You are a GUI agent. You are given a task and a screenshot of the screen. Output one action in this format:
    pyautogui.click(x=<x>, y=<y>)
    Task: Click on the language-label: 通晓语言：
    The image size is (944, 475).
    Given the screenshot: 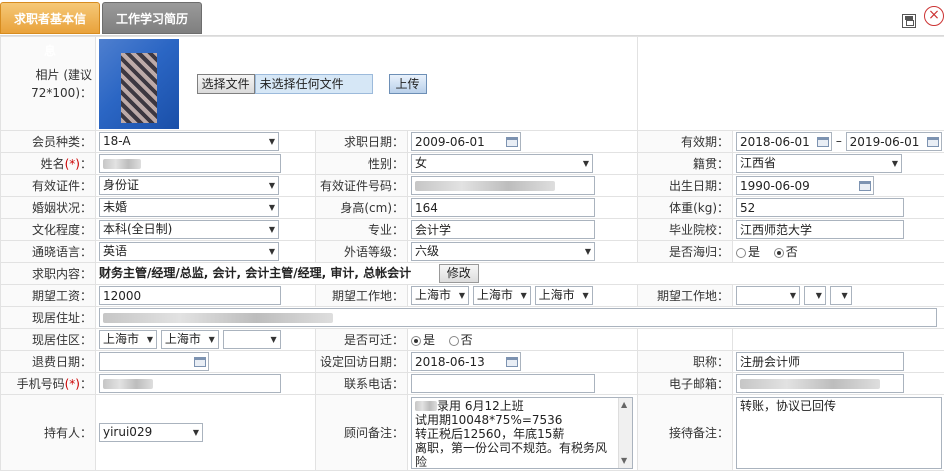 What is the action you would take?
    pyautogui.click(x=48, y=251)
    